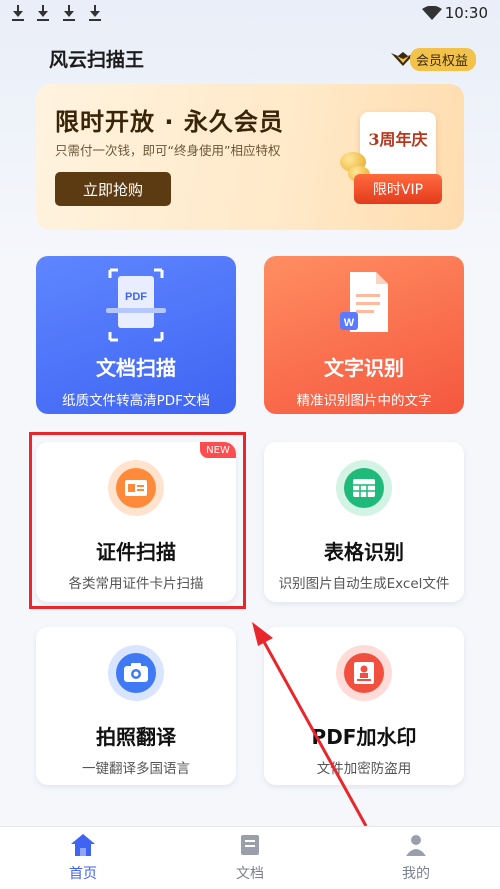 Image resolution: width=500 pixels, height=889 pixels. I want to click on pdf-watermark-subtitle: 文件加密防盗用, so click(364, 769).